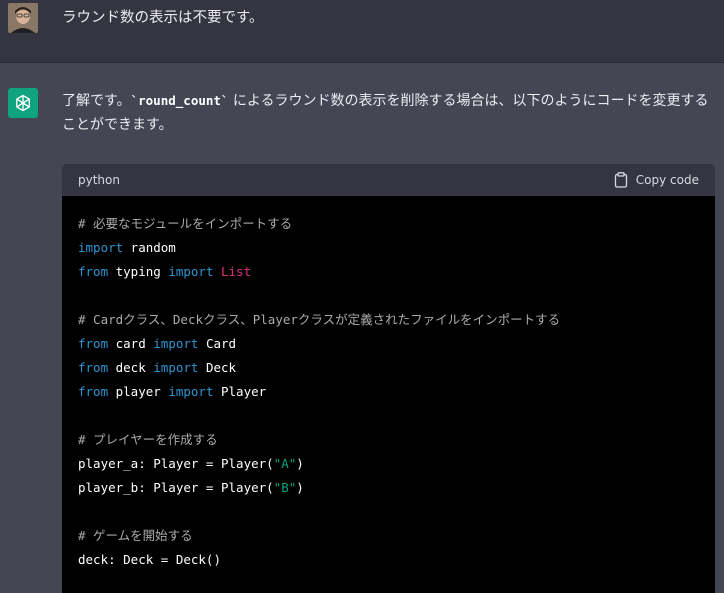 The width and height of the screenshot is (724, 593). Describe the element at coordinates (388, 464) in the screenshot. I see `code-line: player_a: Player = Player("A")` at that location.